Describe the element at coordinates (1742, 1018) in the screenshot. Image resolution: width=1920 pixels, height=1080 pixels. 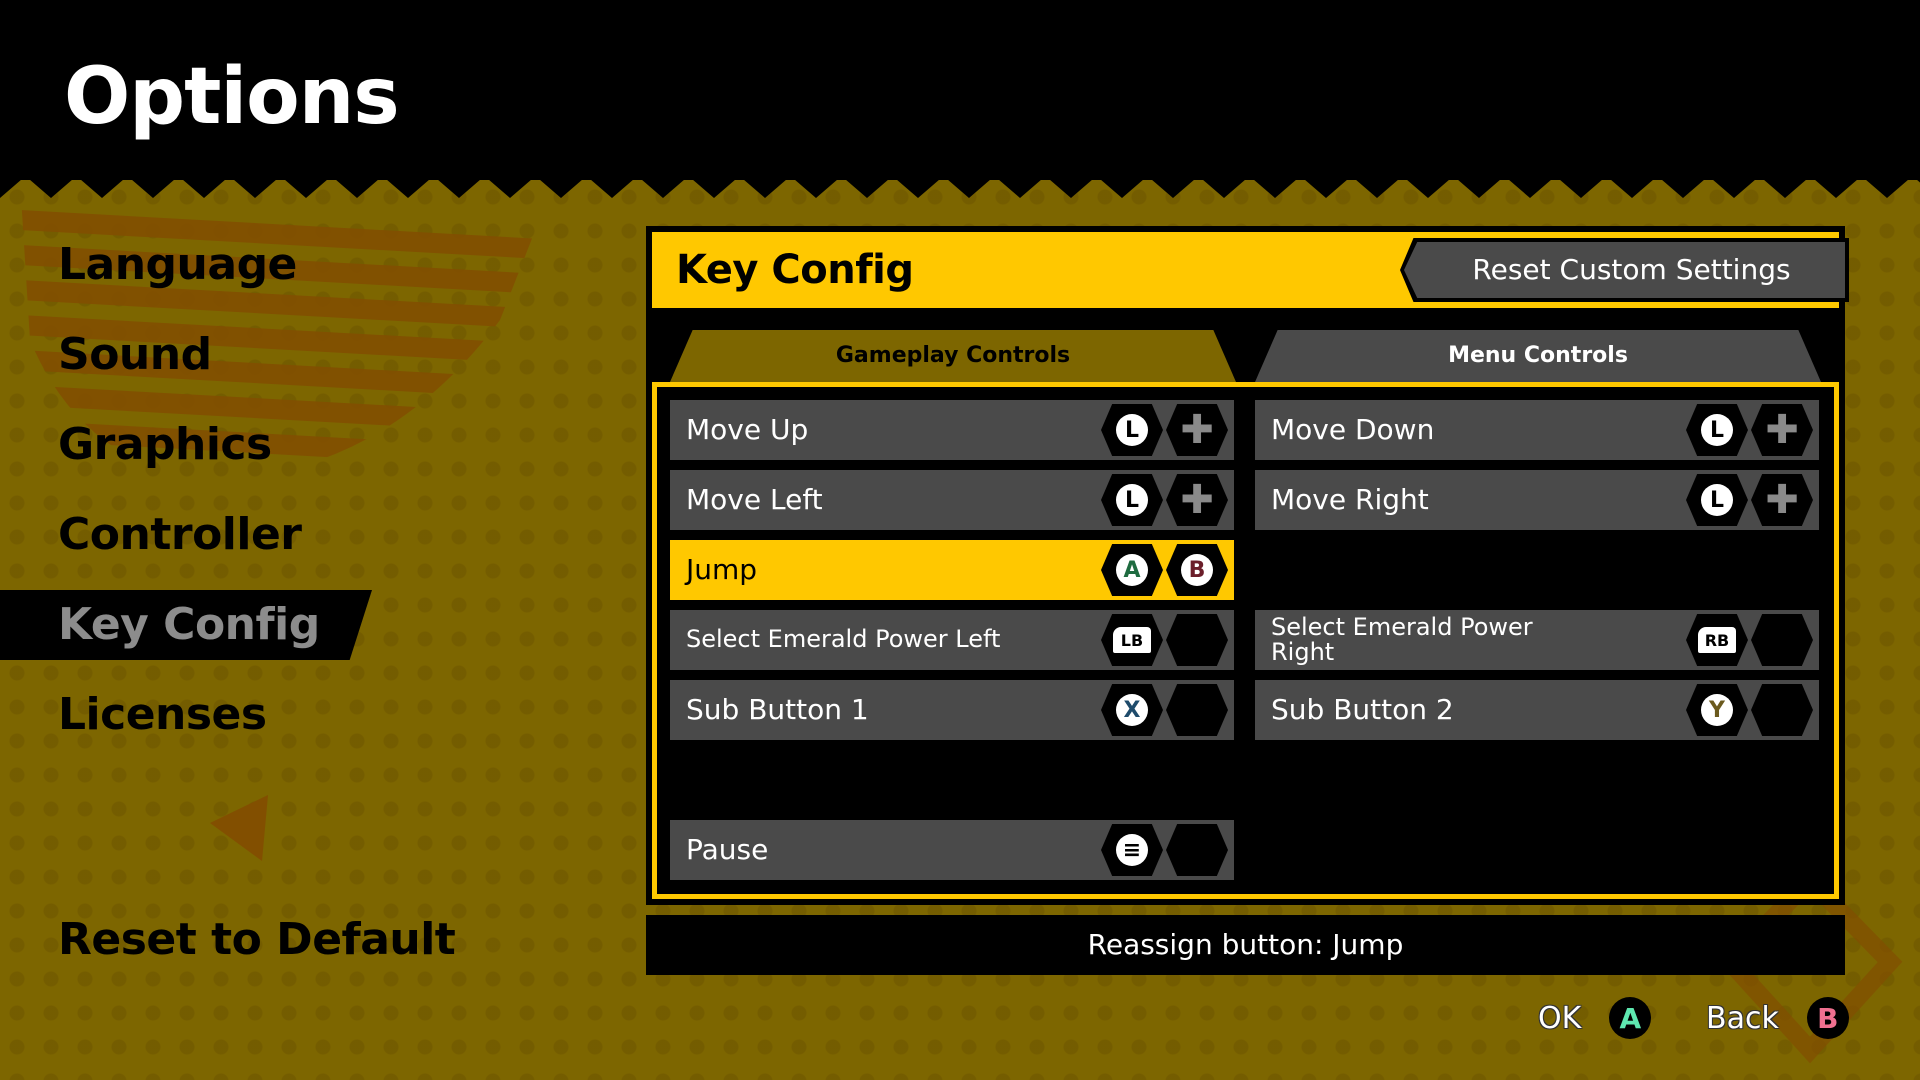
I see `back-label: Back` at that location.